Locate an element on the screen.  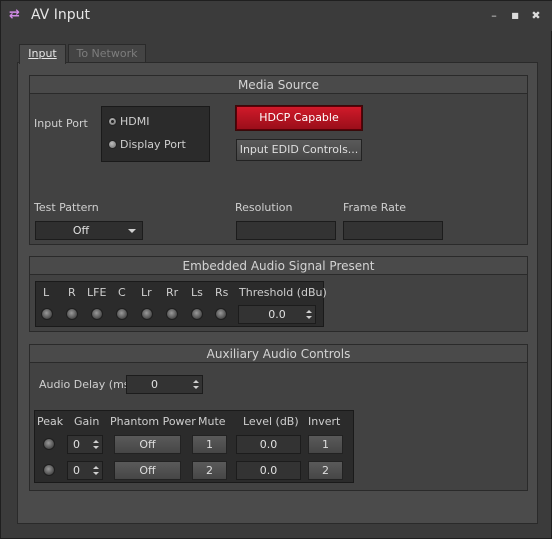
channel-label-c: C is located at coordinates (122, 292).